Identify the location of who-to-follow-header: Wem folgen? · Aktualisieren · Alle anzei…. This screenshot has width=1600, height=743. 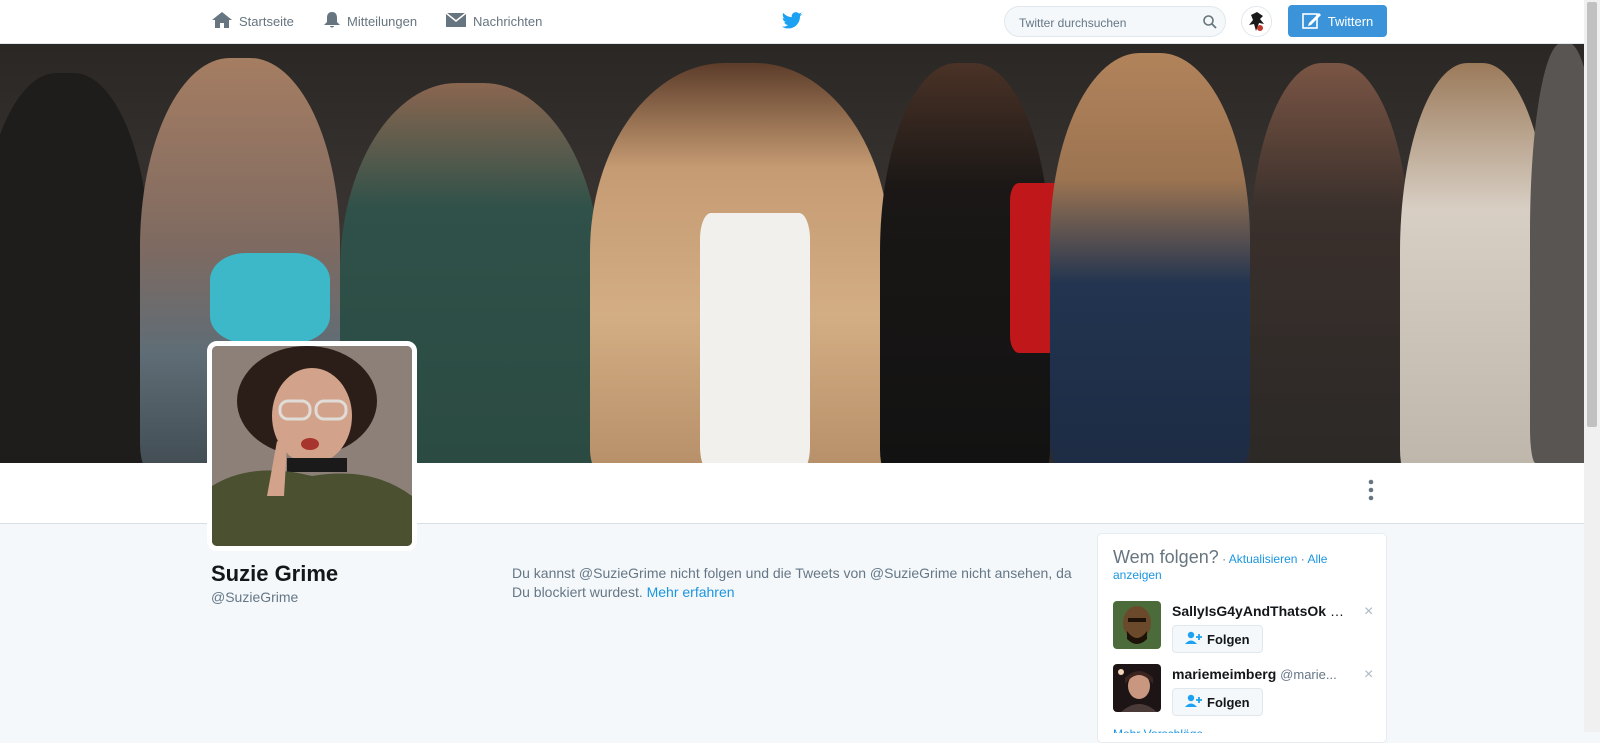
(1245, 565).